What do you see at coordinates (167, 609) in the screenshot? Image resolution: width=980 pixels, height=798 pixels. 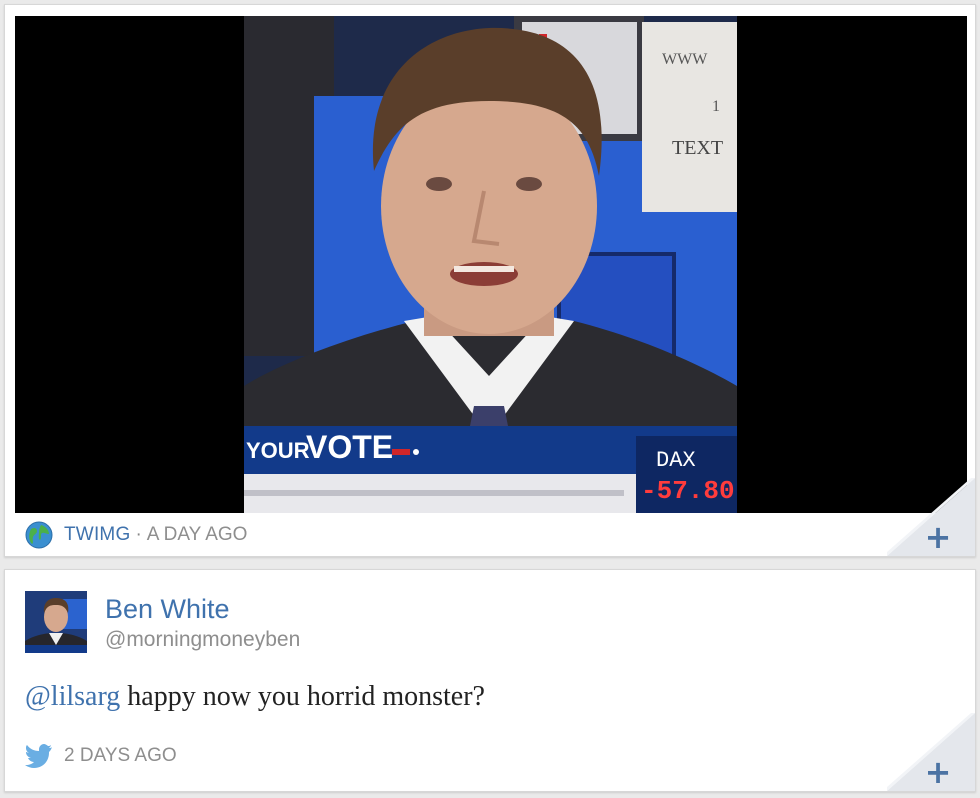 I see `author-name: Ben White` at bounding box center [167, 609].